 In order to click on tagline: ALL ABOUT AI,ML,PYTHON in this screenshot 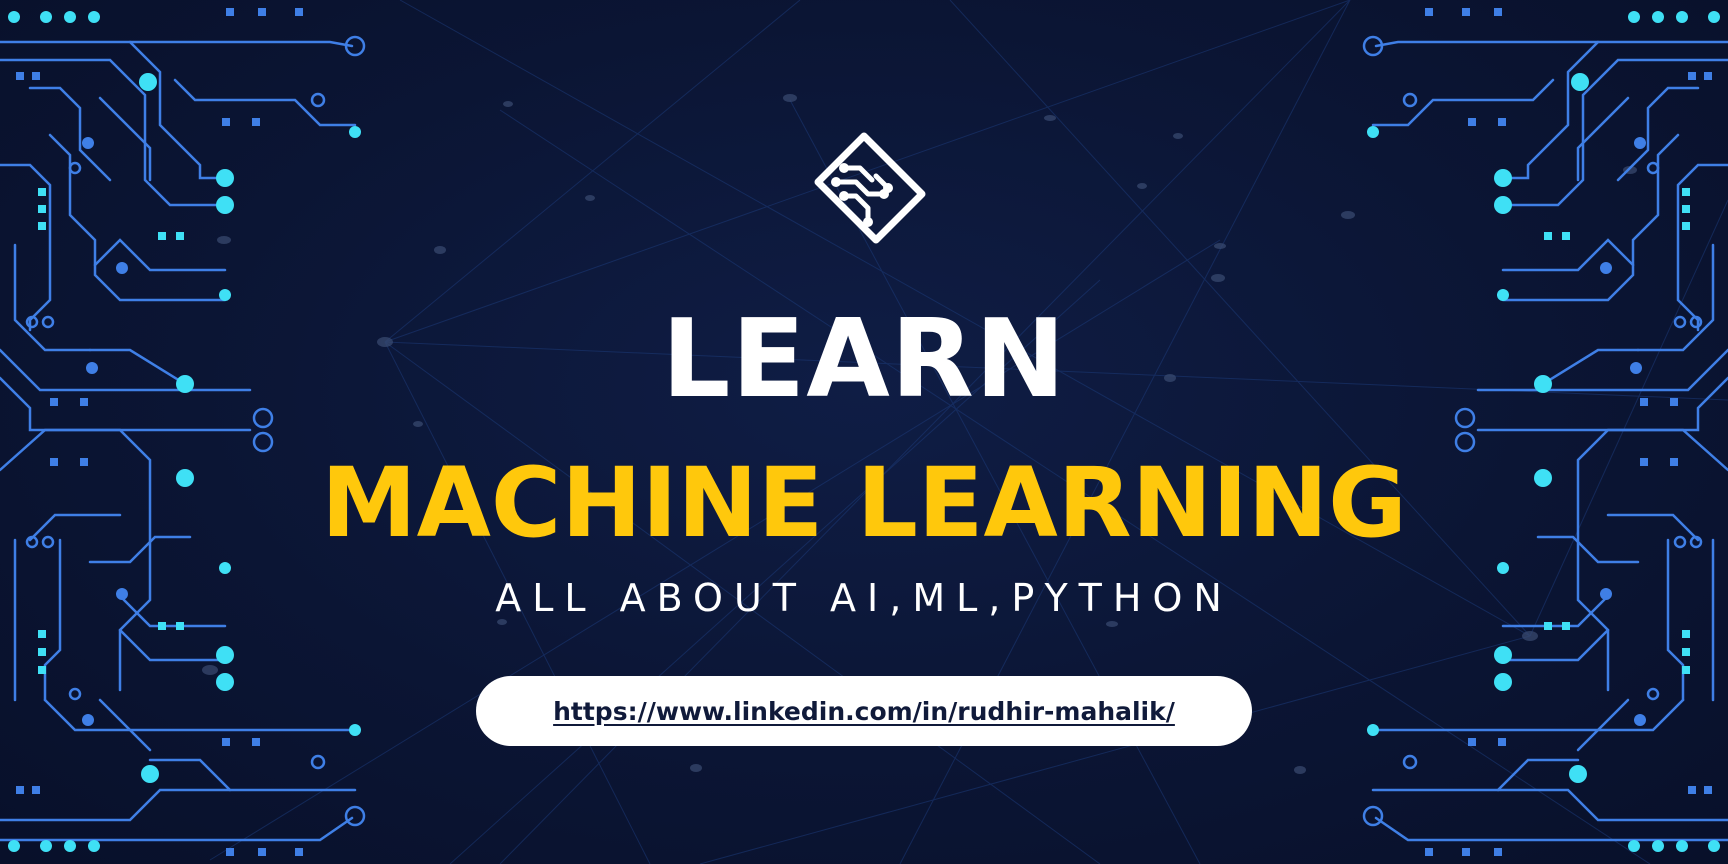, I will do `click(864, 598)`.